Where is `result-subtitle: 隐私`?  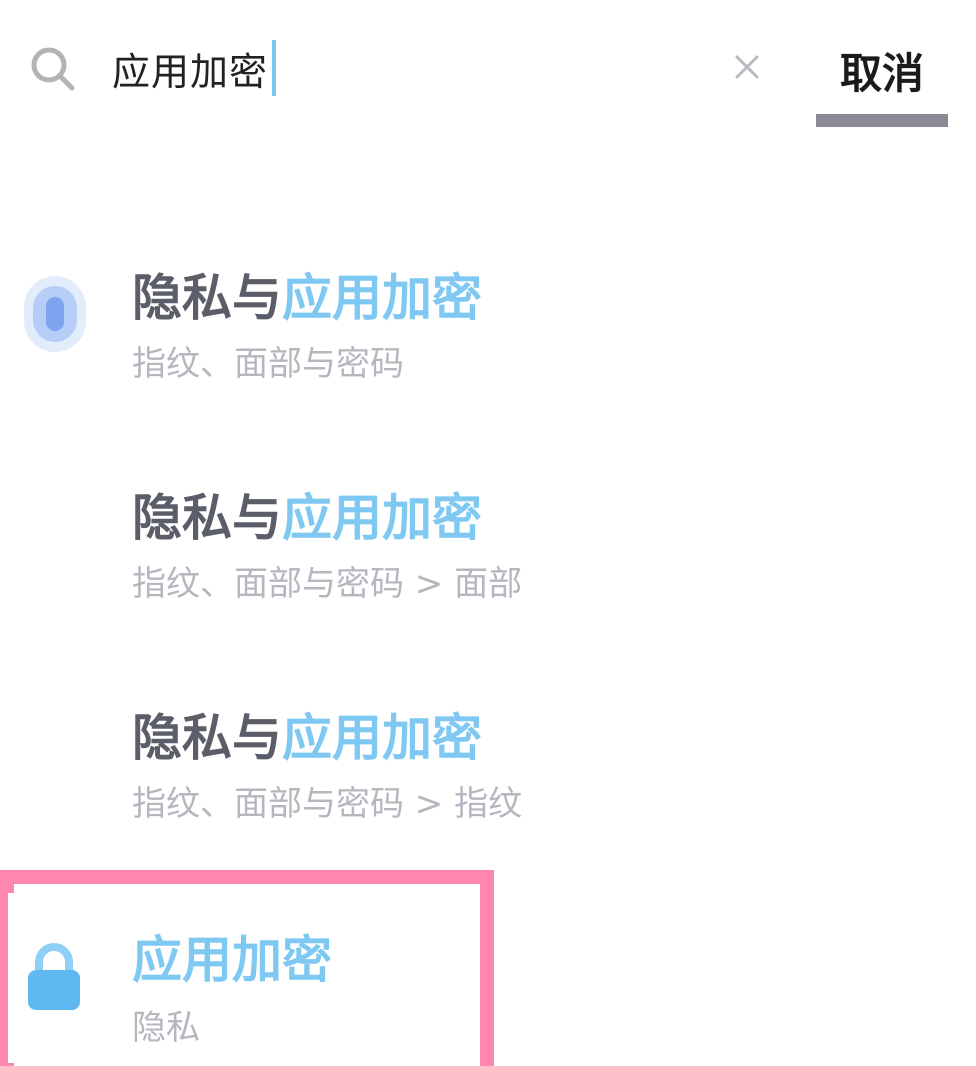
result-subtitle: 隐私 is located at coordinates (166, 1028).